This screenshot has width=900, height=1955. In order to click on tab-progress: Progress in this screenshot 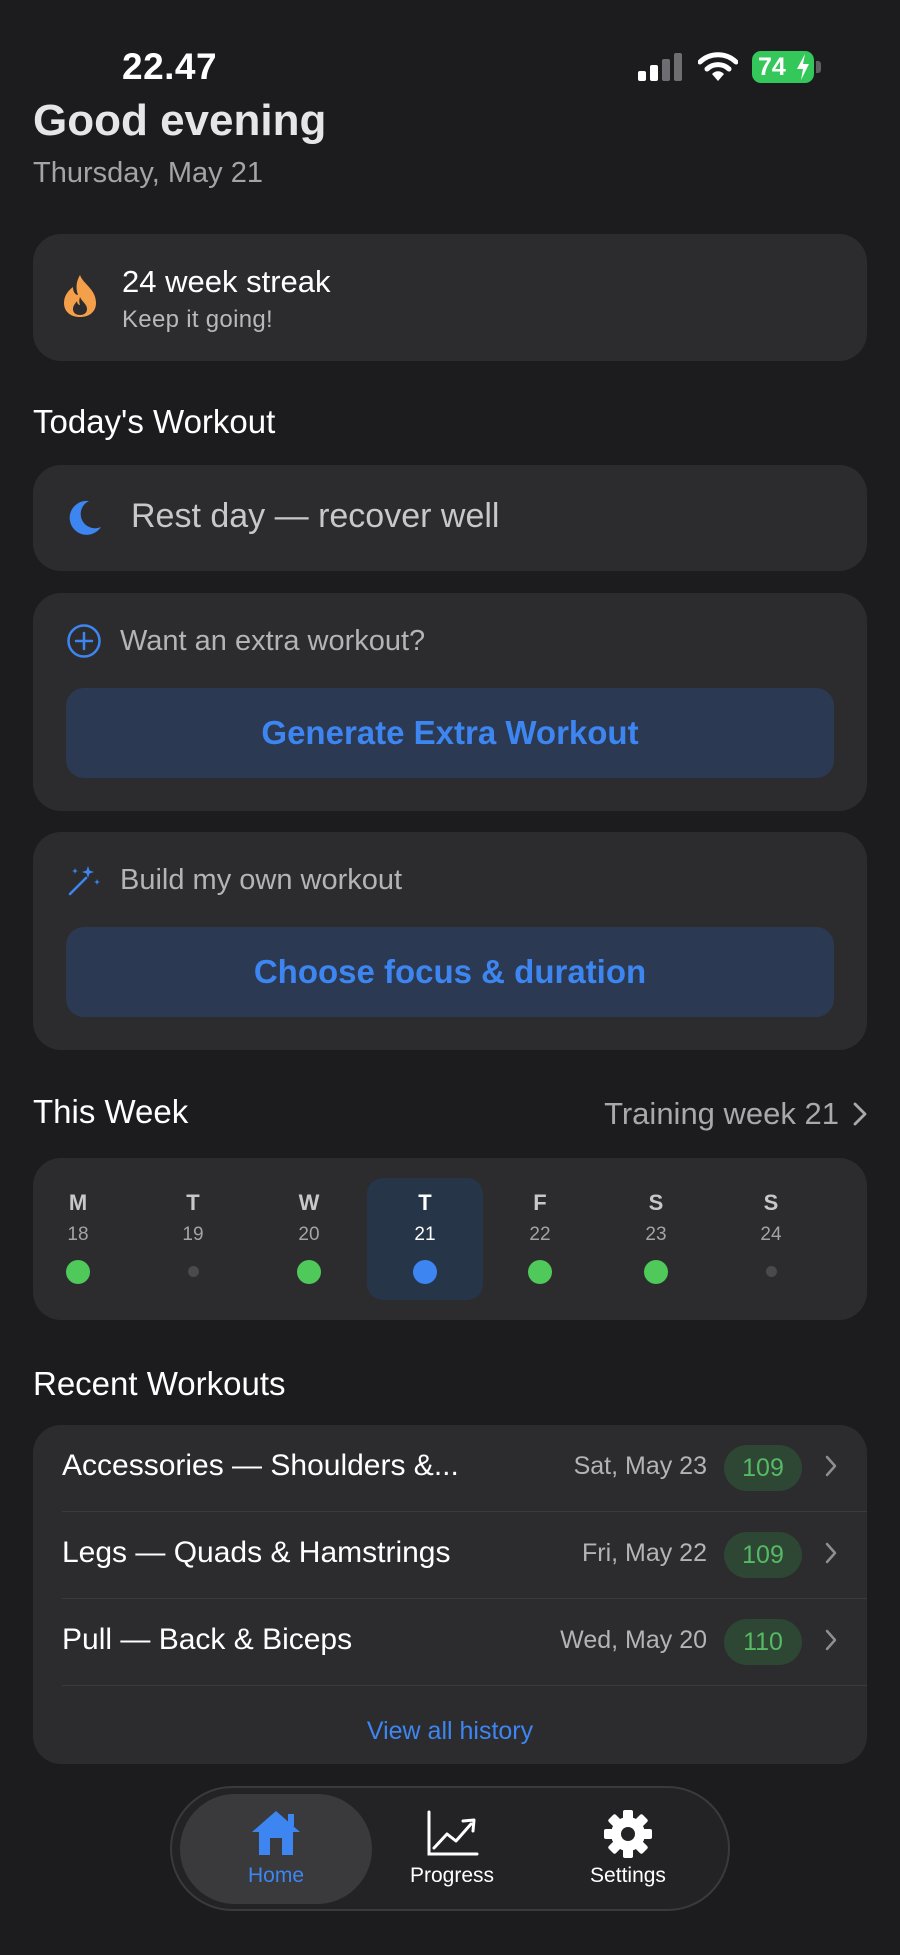, I will do `click(452, 1849)`.